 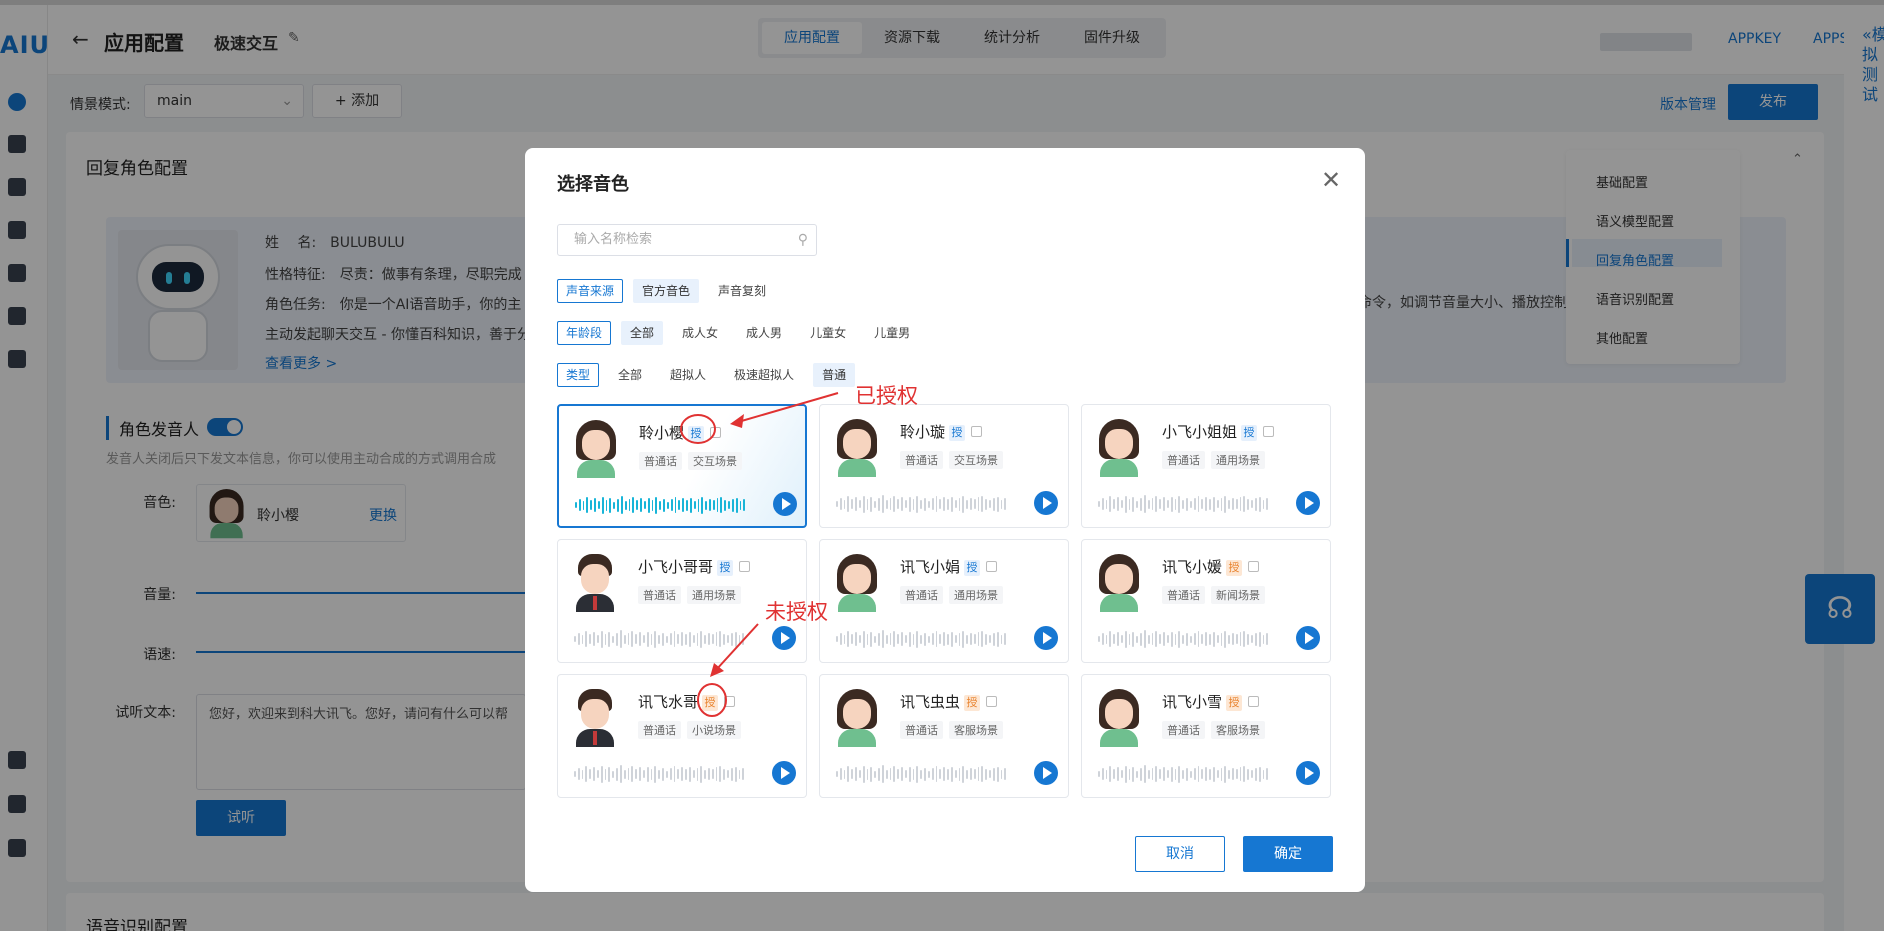 I want to click on cancel-button: 取消, so click(x=1180, y=854).